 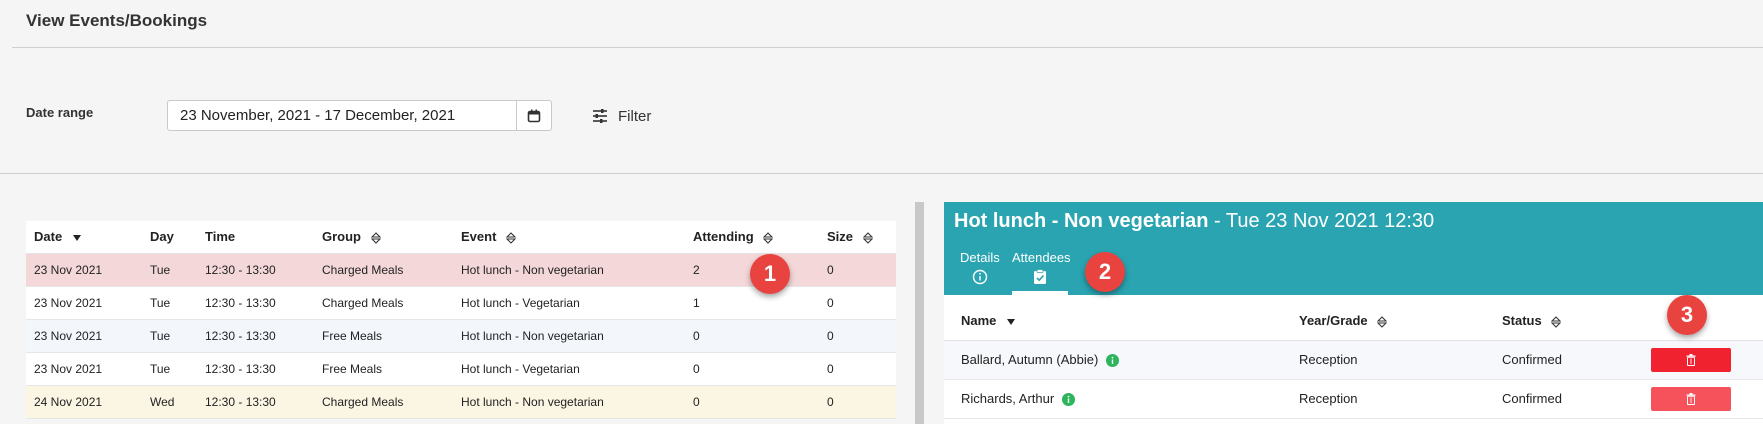 What do you see at coordinates (770, 274) in the screenshot?
I see `callout-badge-1: 1` at bounding box center [770, 274].